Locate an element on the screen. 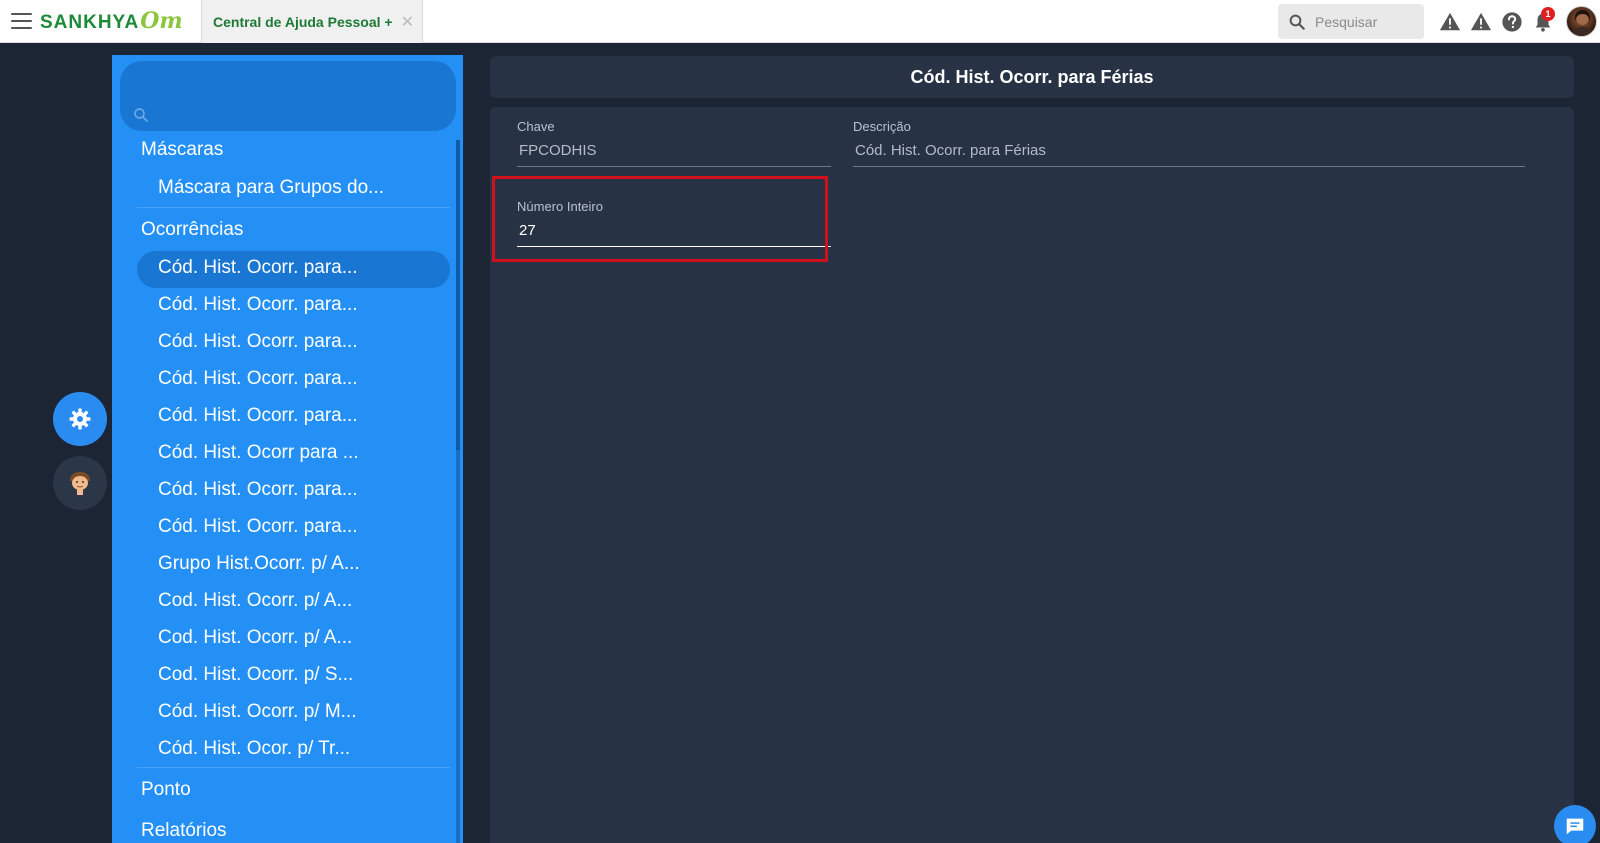 Image resolution: width=1600 pixels, height=843 pixels. gear-icon is located at coordinates (80, 419).